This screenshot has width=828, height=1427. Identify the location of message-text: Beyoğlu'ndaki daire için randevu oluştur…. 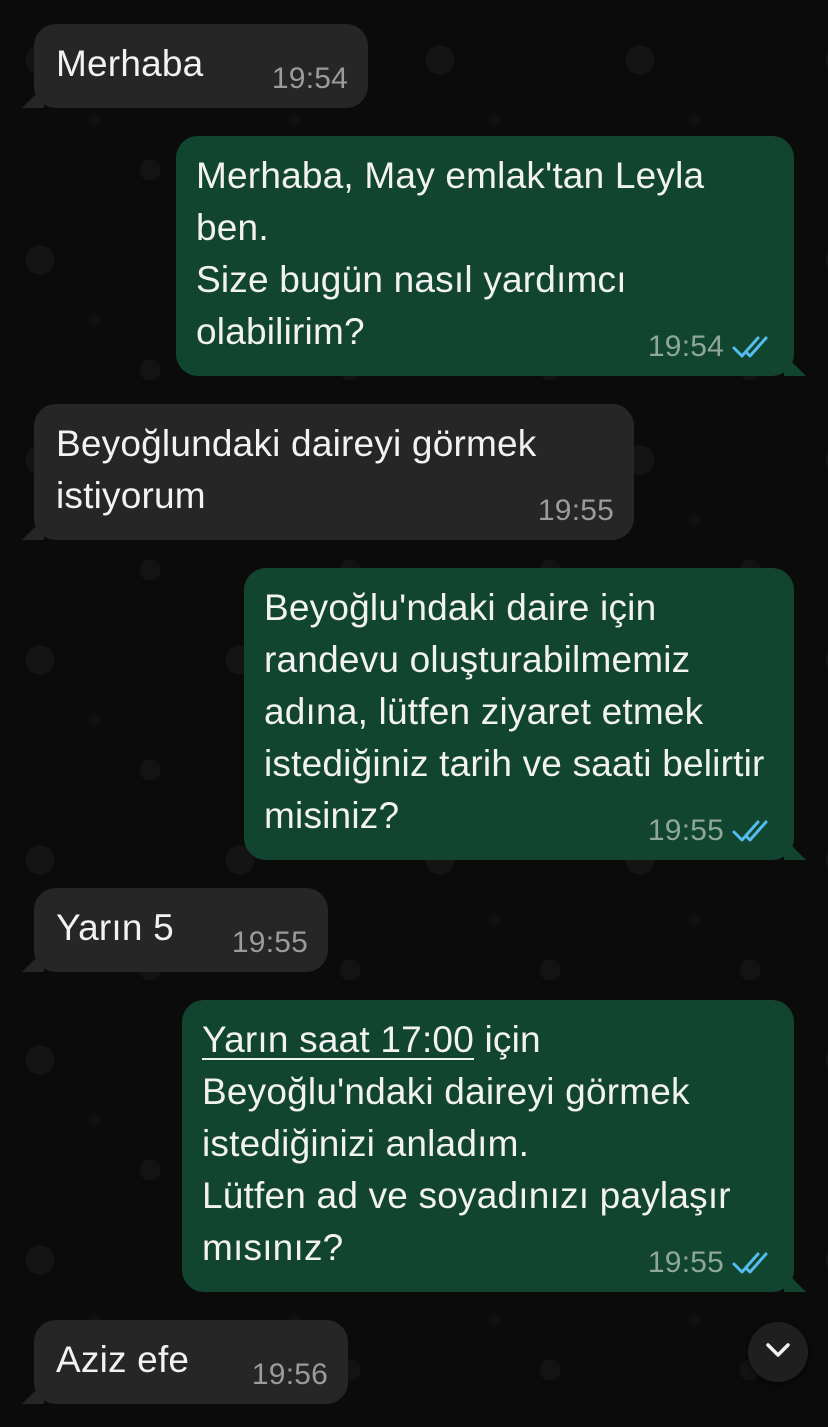
(514, 711).